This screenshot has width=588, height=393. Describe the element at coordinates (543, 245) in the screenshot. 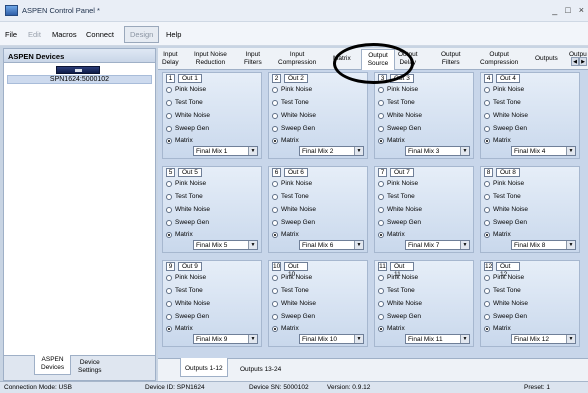

I see `matrix-source-dropdown: Final Mix 8 ▼` at that location.